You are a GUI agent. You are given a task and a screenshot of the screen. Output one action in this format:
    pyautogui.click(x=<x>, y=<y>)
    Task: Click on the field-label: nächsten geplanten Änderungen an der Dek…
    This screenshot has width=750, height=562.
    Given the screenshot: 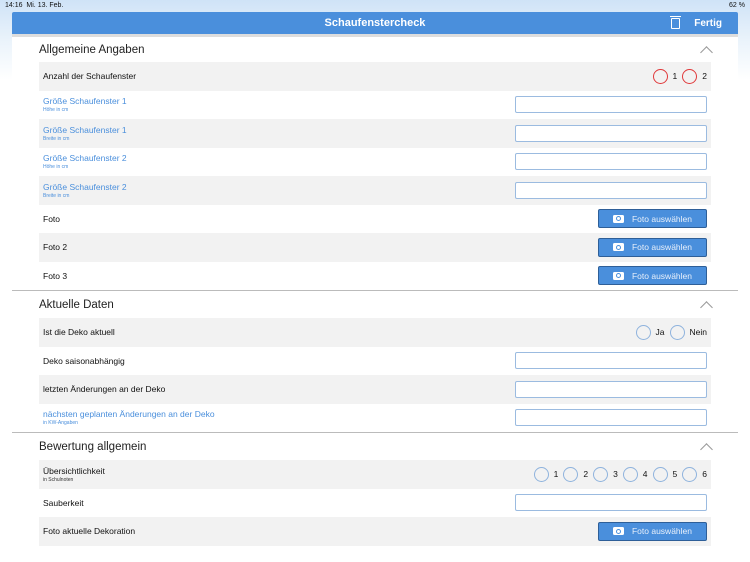 What is the action you would take?
    pyautogui.click(x=129, y=414)
    